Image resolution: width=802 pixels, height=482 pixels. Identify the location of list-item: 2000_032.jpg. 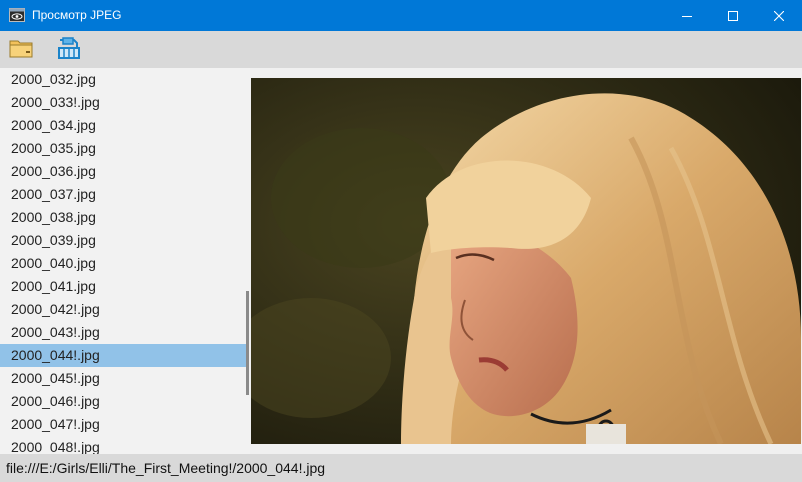
(123, 79).